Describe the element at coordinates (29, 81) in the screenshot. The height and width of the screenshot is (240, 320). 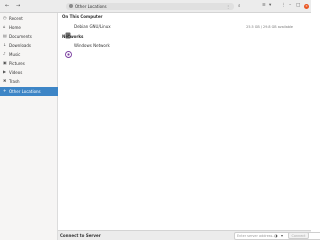
I see `sidebar-item-trash: ✖ Trash` at that location.